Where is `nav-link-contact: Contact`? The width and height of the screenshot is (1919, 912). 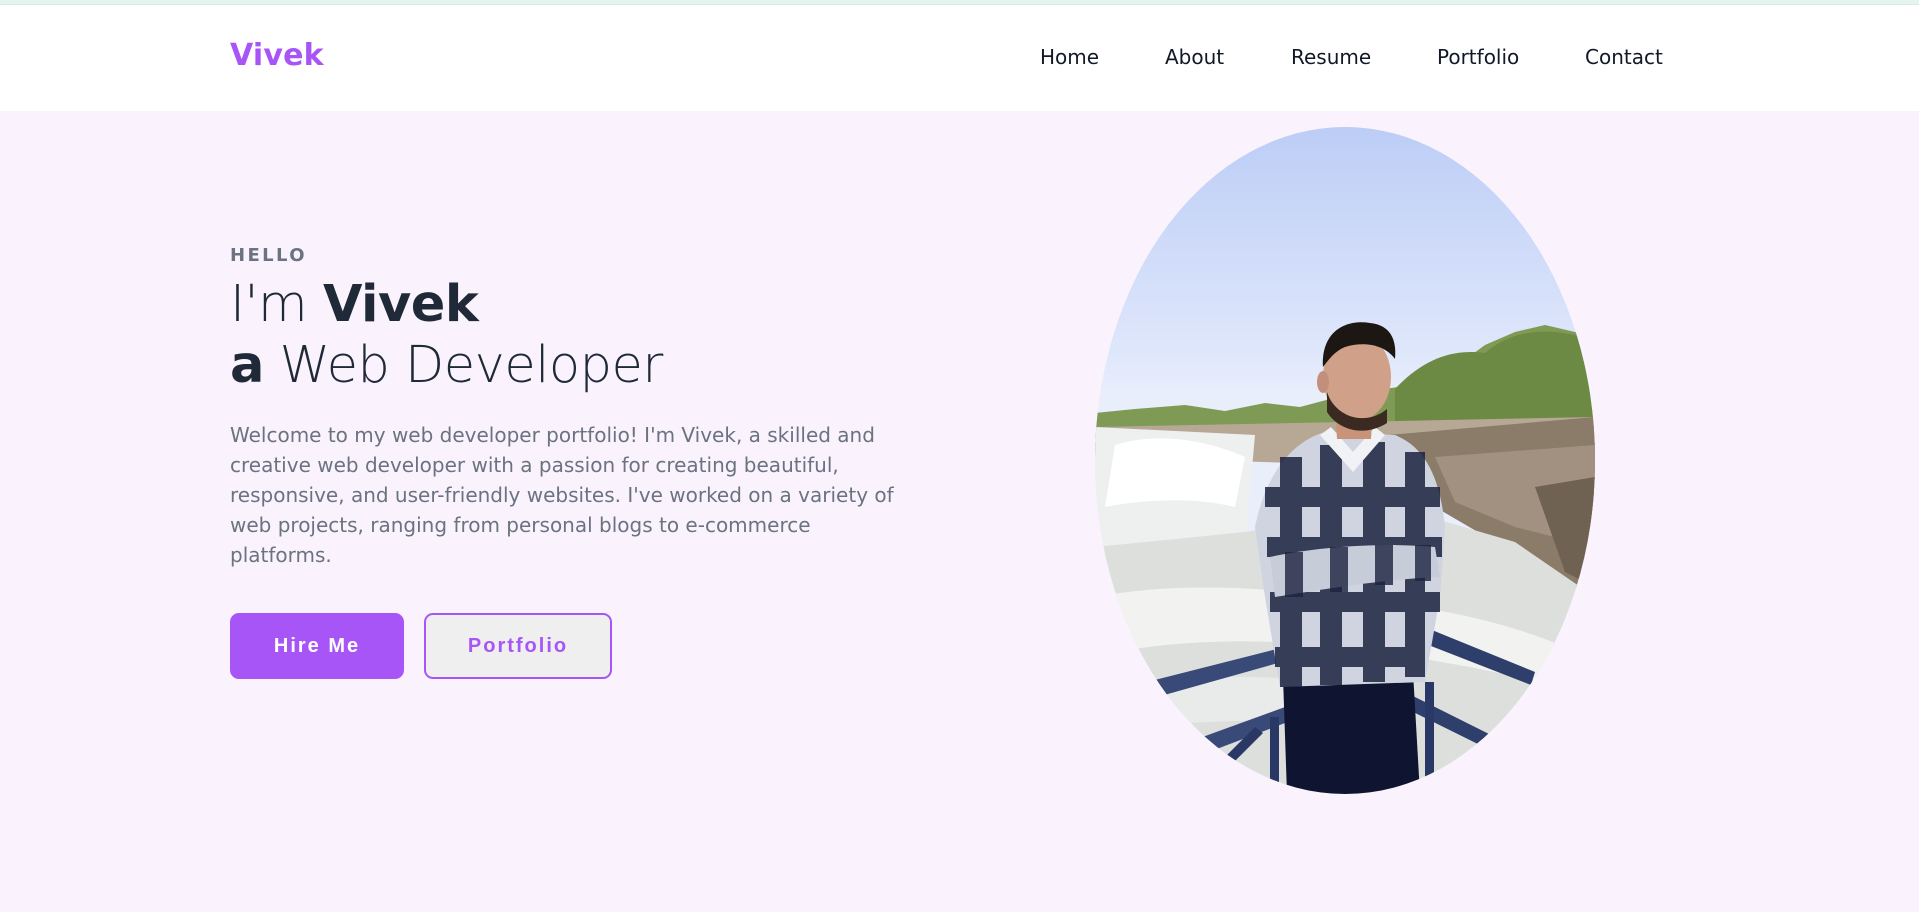 nav-link-contact: Contact is located at coordinates (1624, 57).